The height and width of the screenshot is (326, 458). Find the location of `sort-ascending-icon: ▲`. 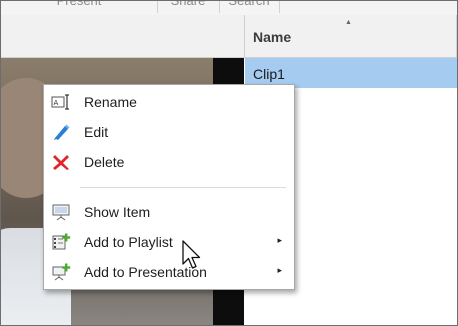

sort-ascending-icon: ▲ is located at coordinates (348, 22).